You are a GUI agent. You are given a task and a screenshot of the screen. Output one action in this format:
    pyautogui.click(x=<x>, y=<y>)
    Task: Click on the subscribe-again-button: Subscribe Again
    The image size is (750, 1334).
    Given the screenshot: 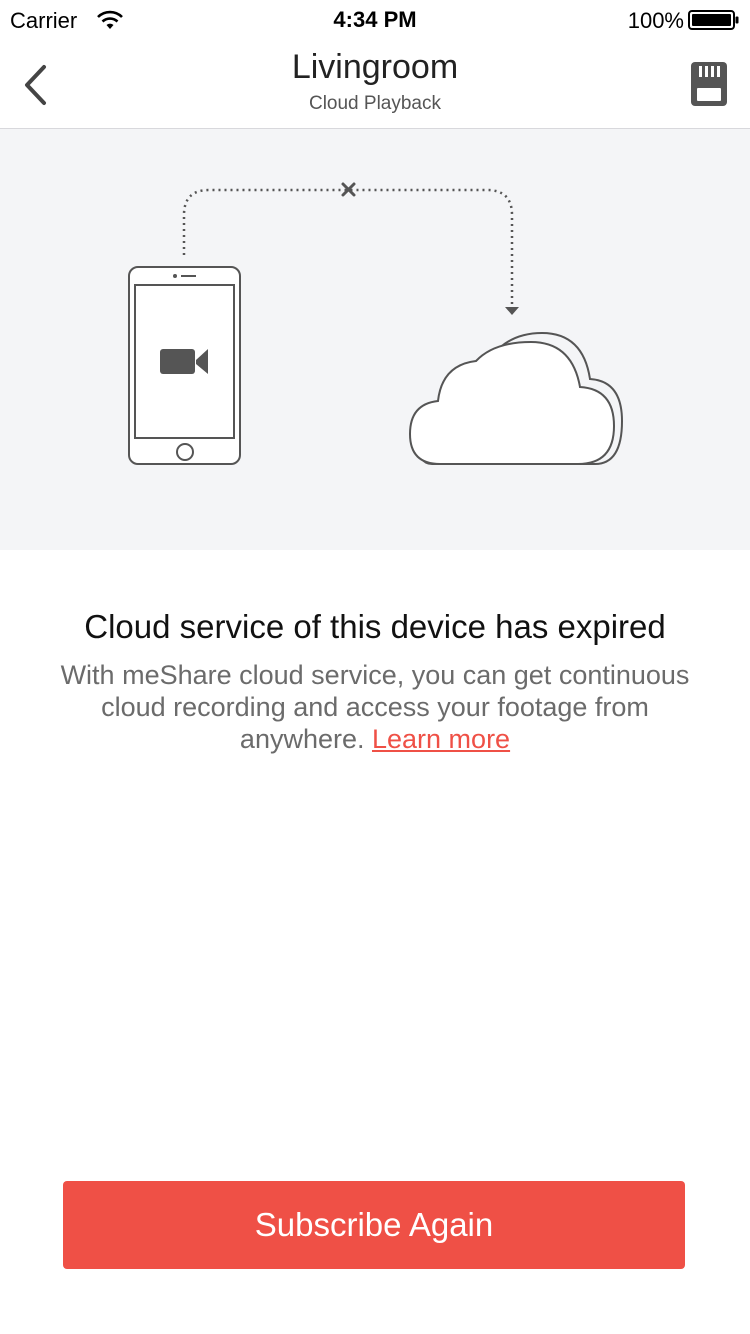 What is the action you would take?
    pyautogui.click(x=374, y=1225)
    